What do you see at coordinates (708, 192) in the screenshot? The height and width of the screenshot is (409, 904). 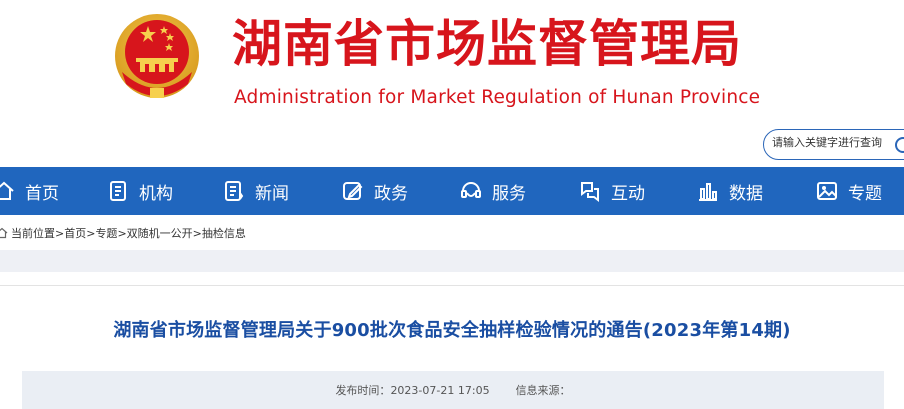 I see `bar-chart-icon` at bounding box center [708, 192].